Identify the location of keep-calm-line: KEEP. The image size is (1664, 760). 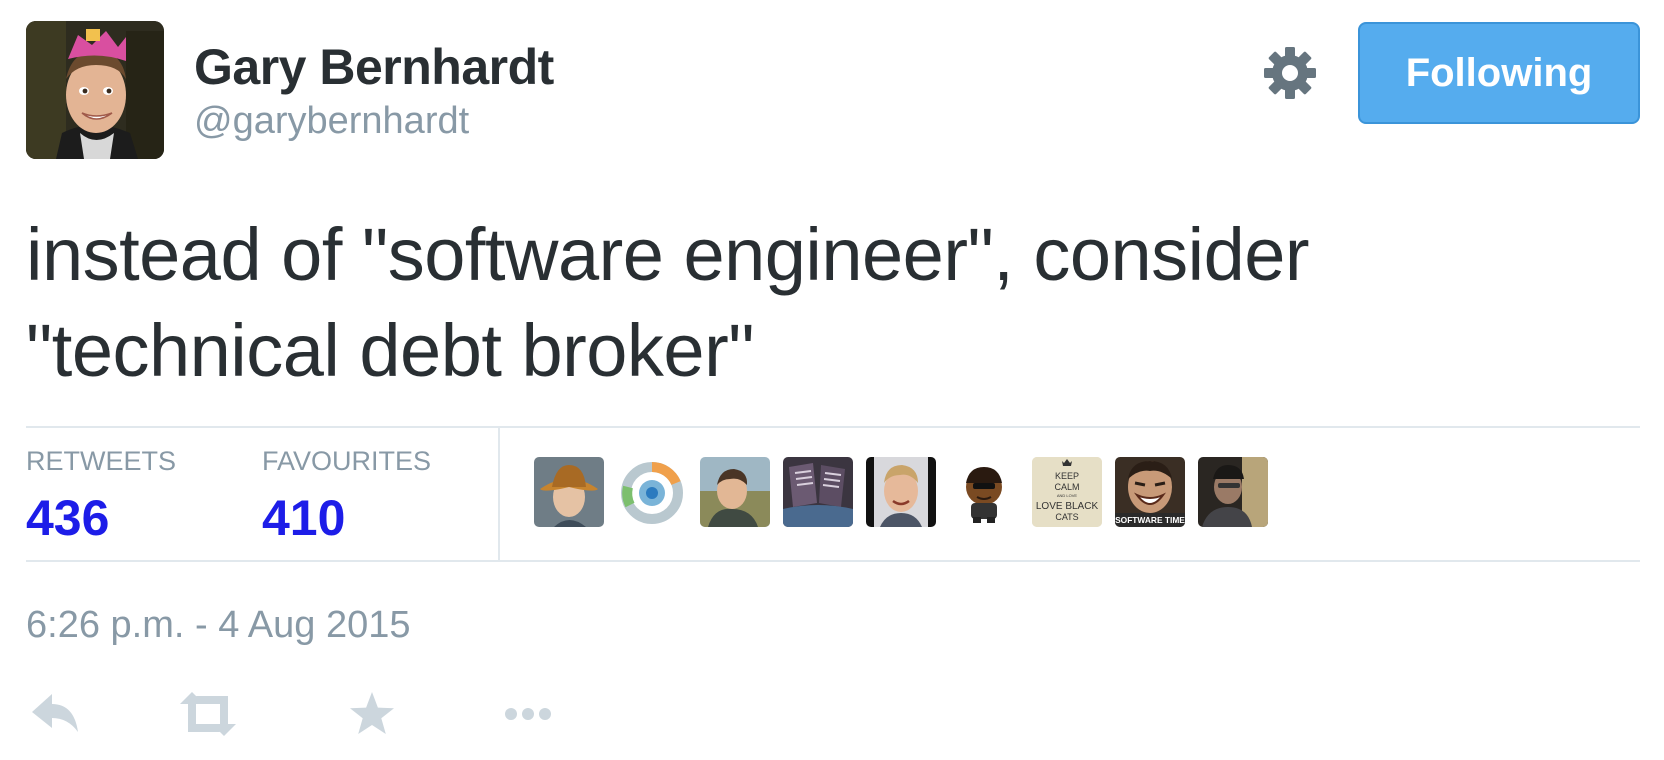
(1067, 476).